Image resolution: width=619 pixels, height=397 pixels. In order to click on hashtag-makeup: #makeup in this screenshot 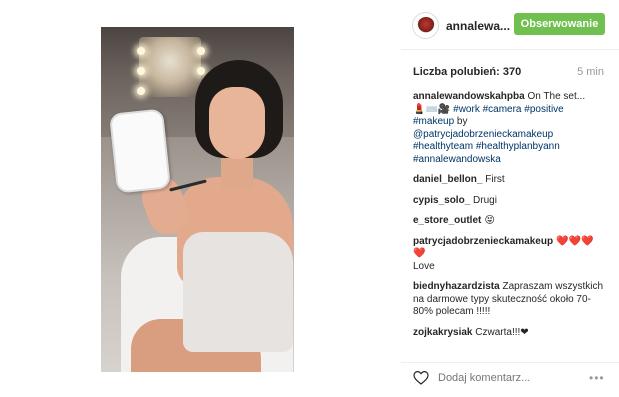, I will do `click(433, 121)`.